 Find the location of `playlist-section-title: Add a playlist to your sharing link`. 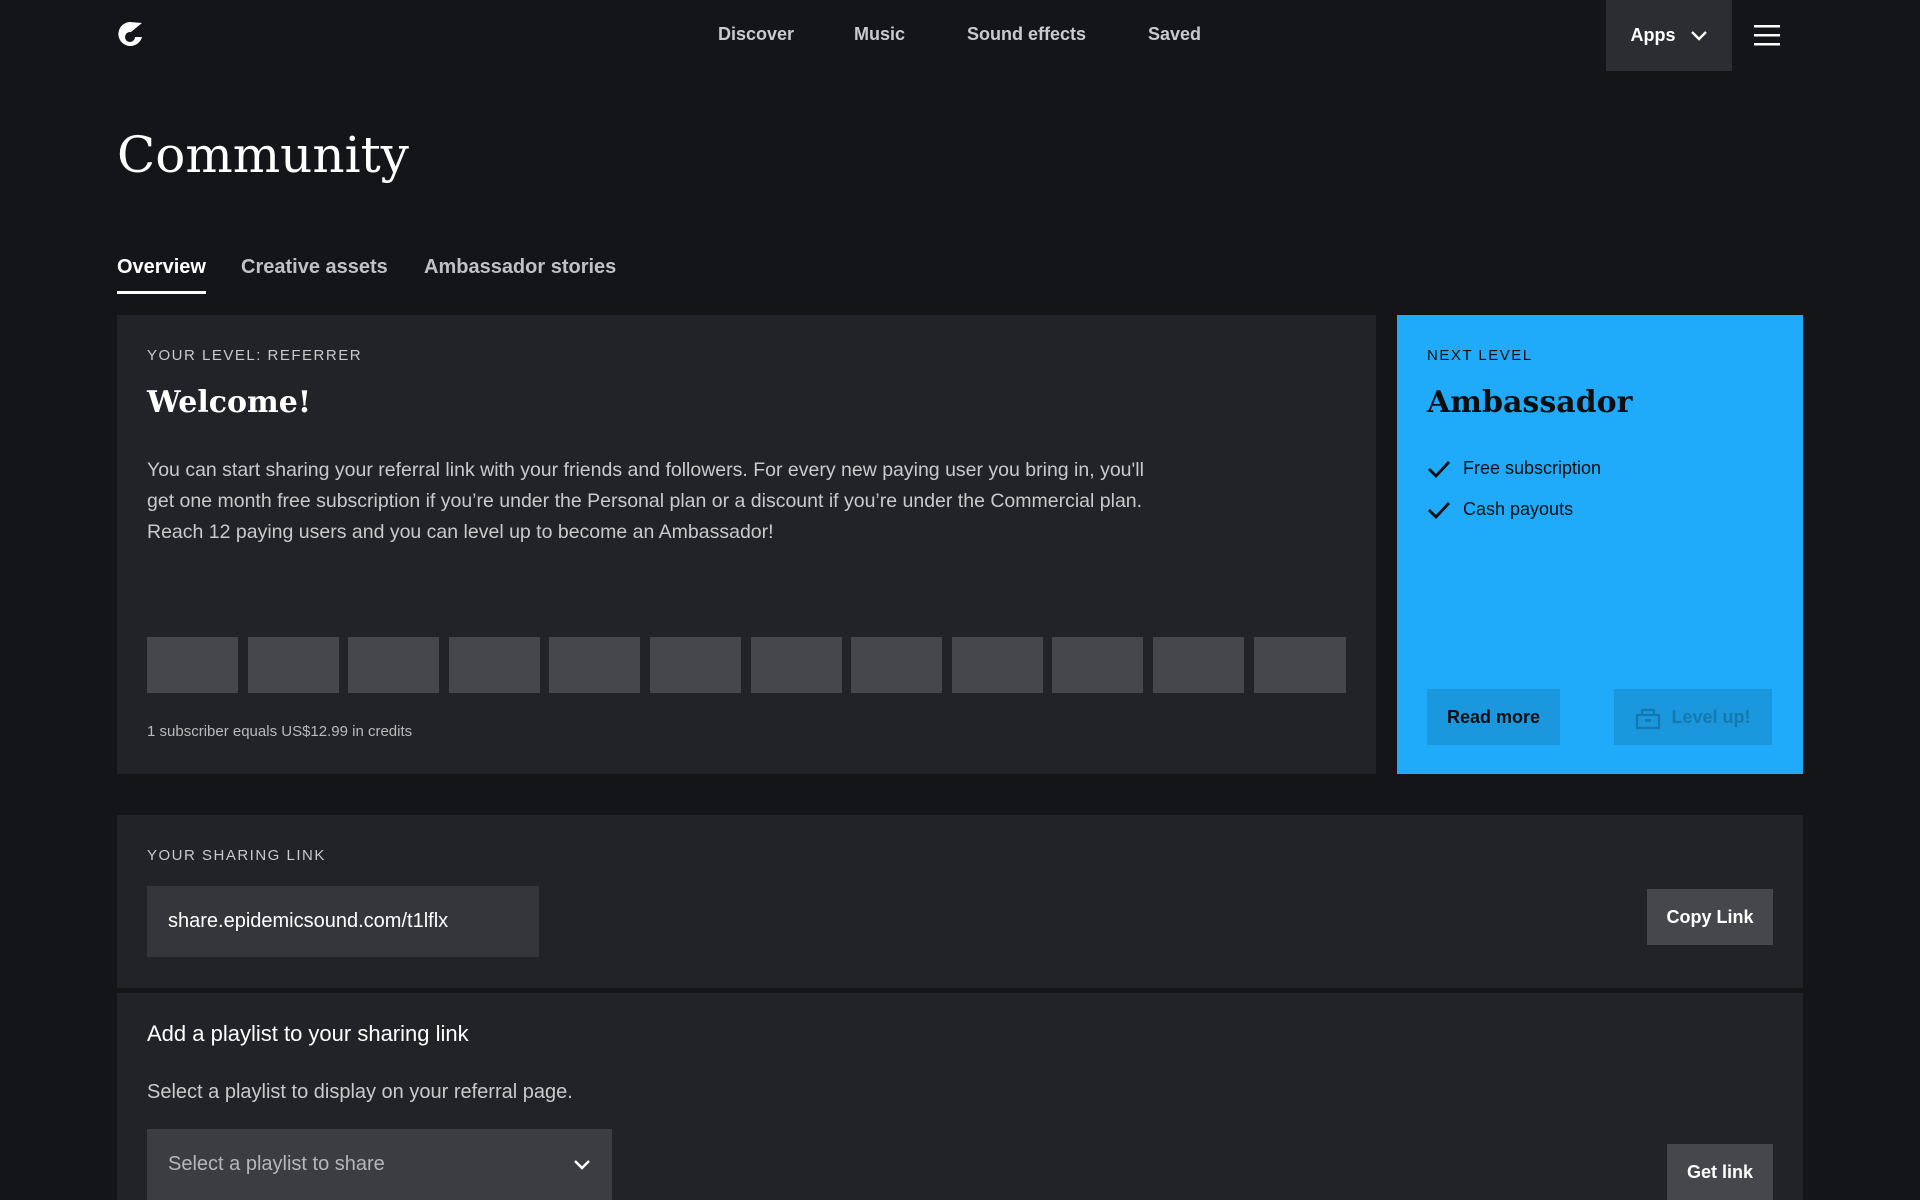

playlist-section-title: Add a playlist to your sharing link is located at coordinates (308, 1033).